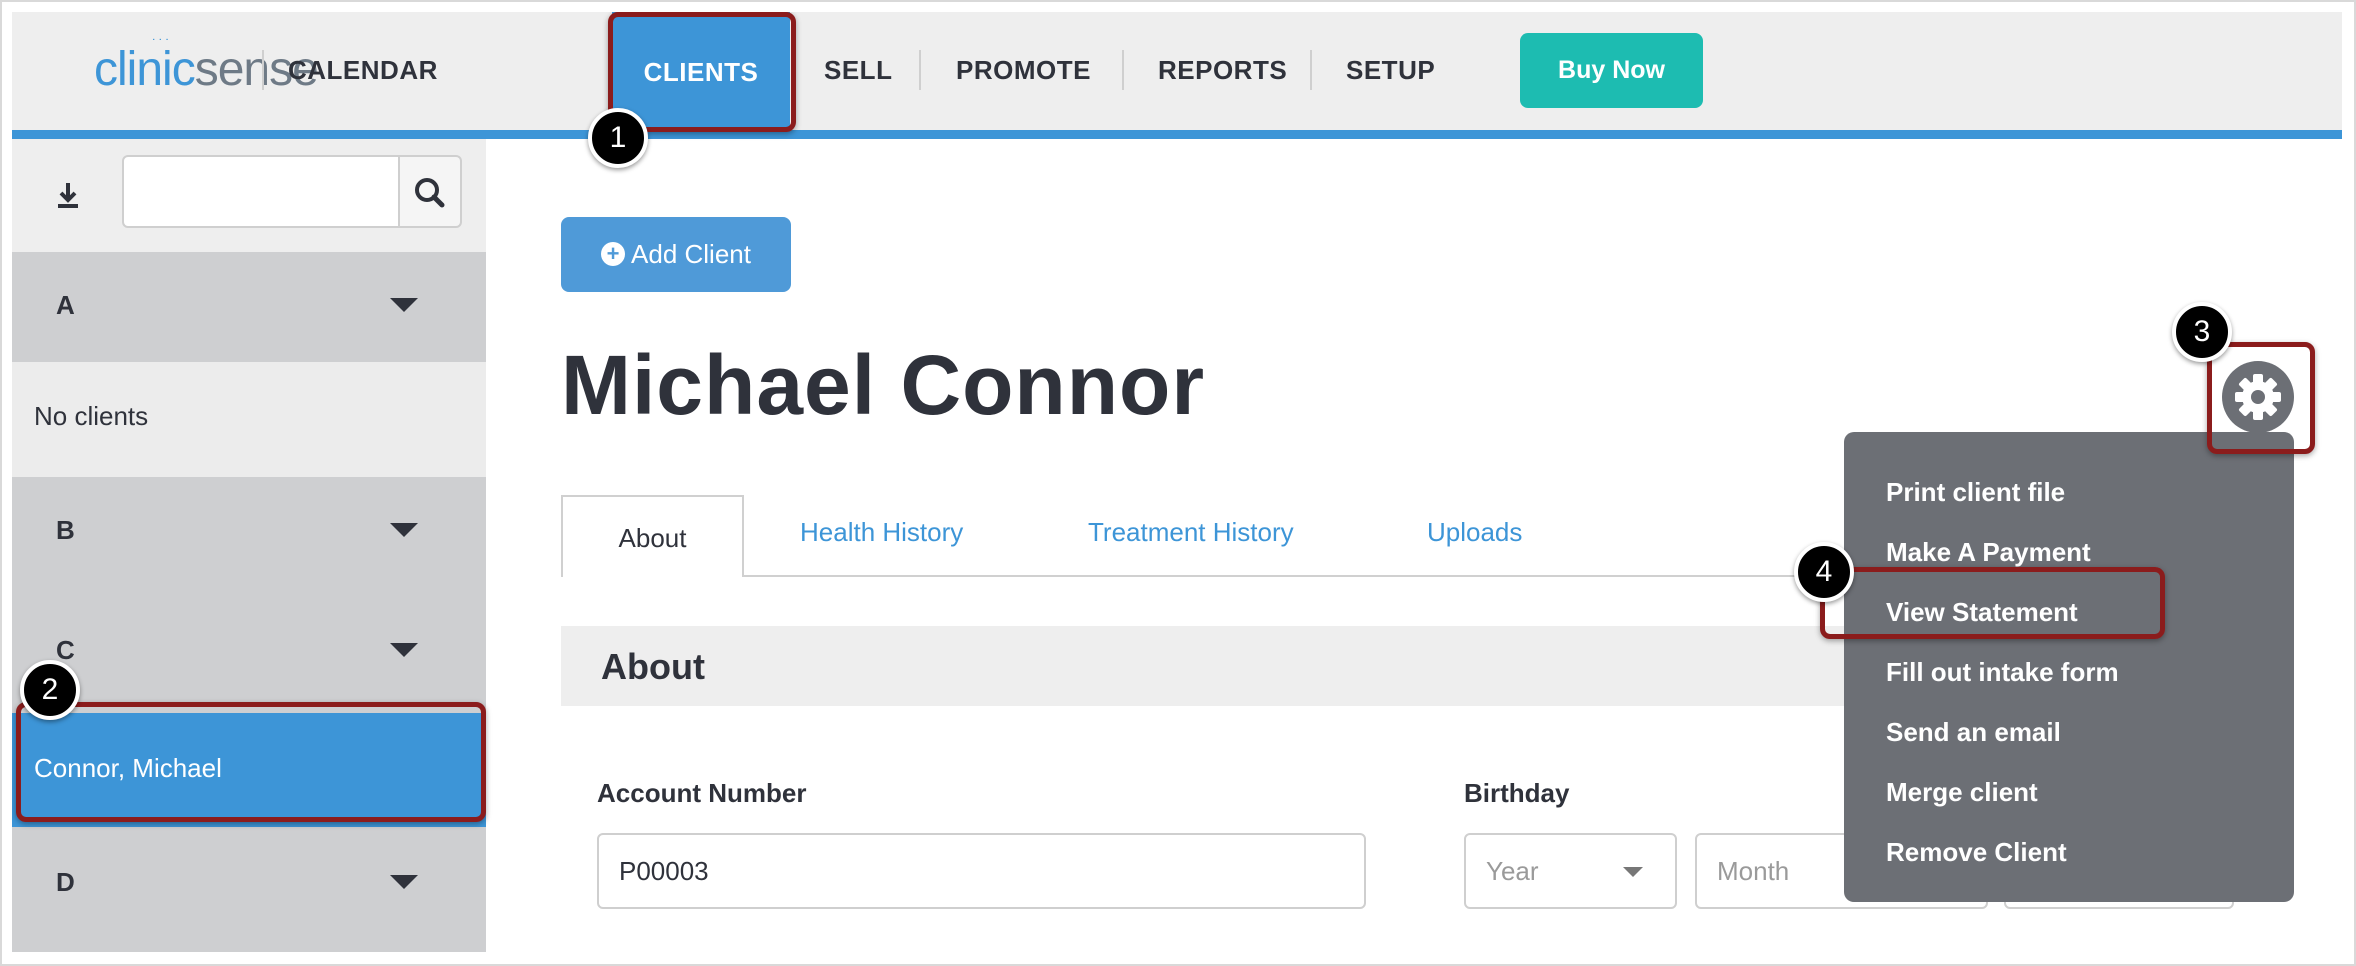  Describe the element at coordinates (1023, 70) in the screenshot. I see `nav-promote: PROMOTE` at that location.